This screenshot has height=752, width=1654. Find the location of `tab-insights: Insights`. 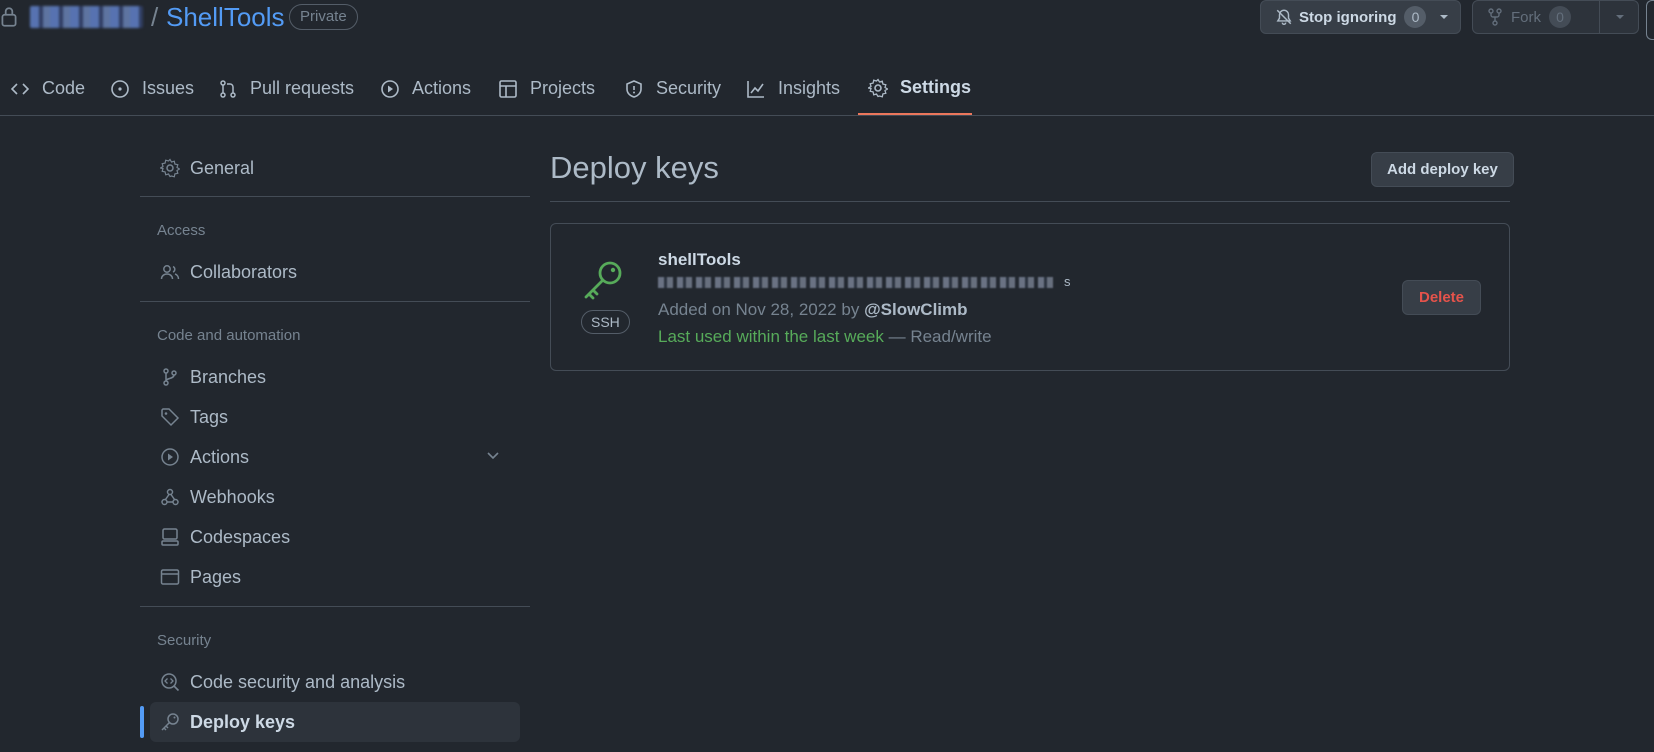

tab-insights: Insights is located at coordinates (793, 88).